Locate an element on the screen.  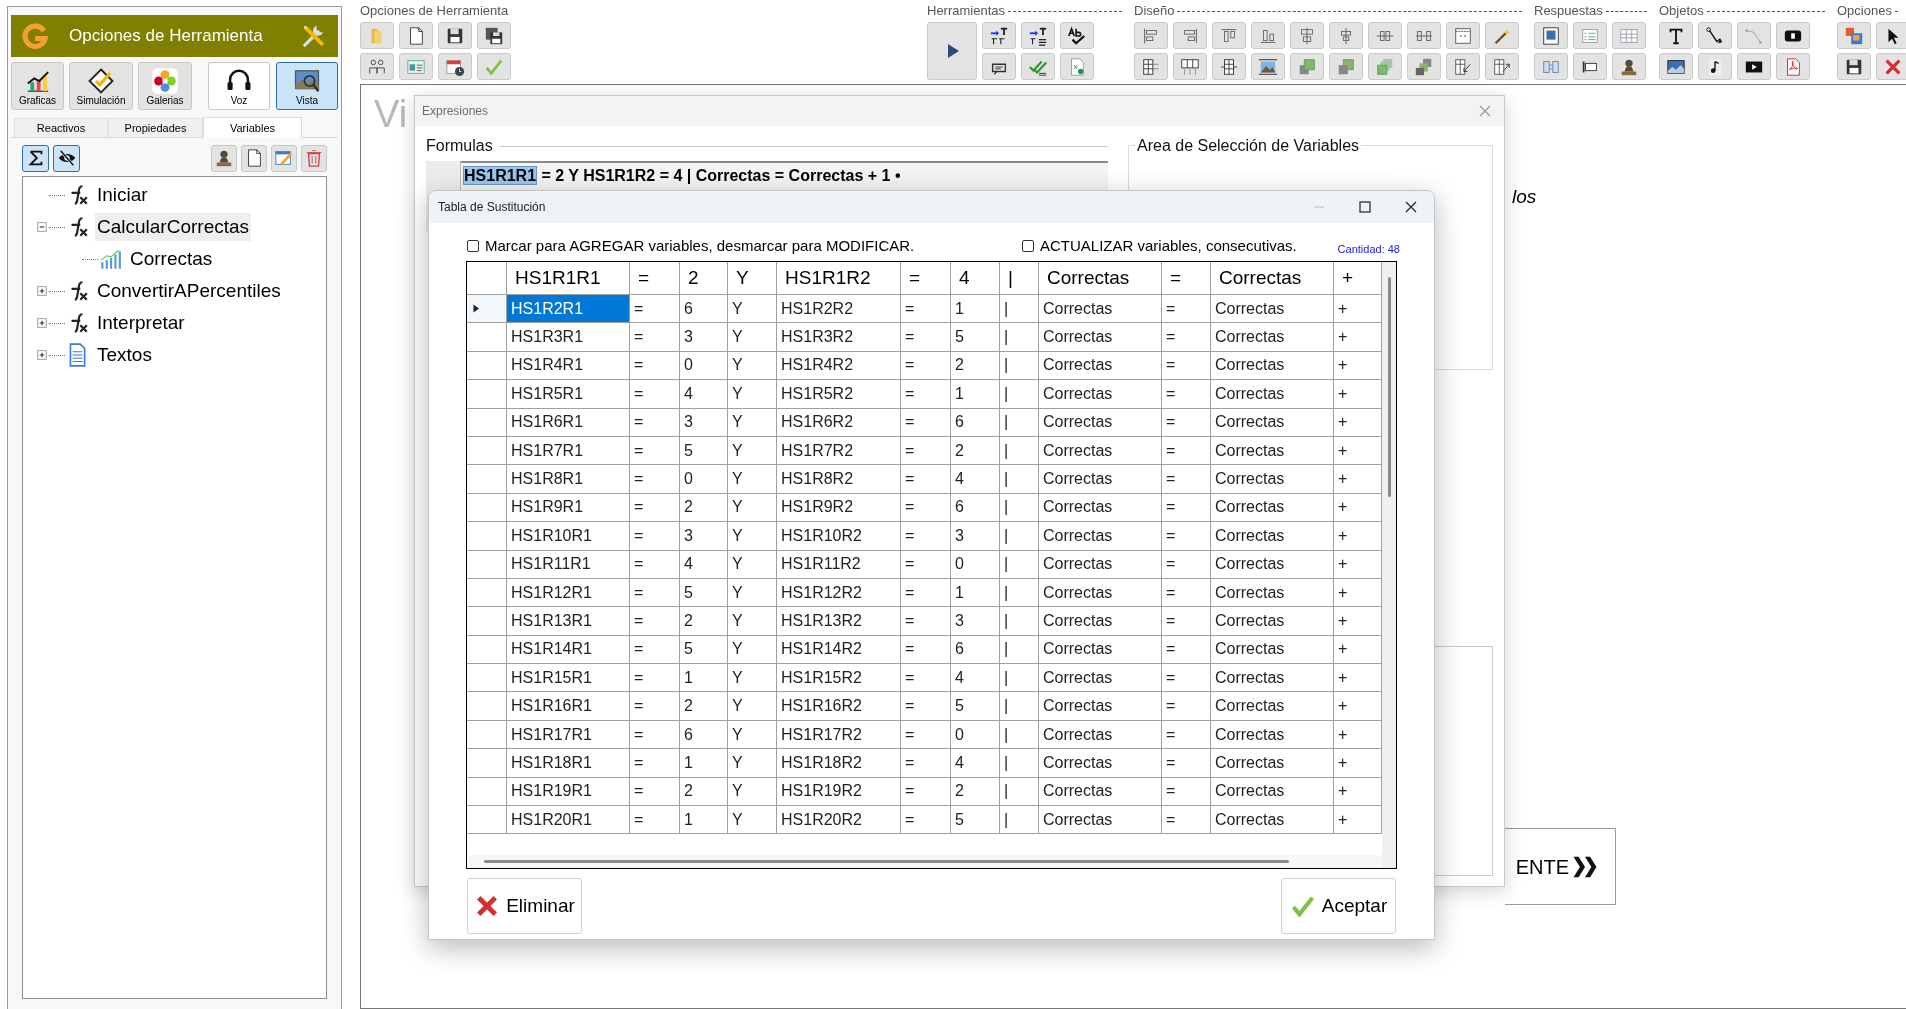
slider-field-button is located at coordinates (1590, 66).